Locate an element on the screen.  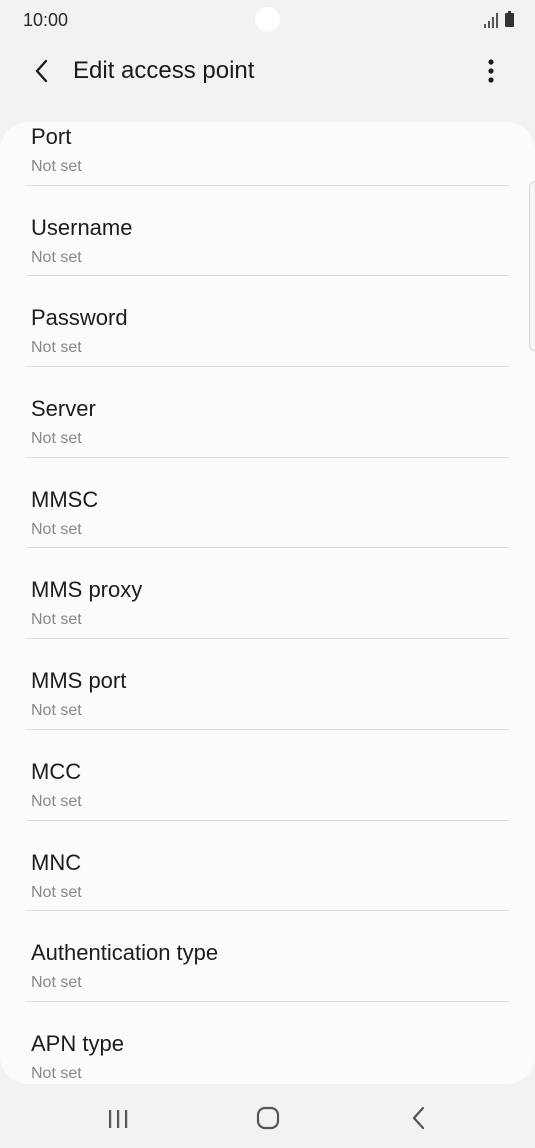
home-icon is located at coordinates (268, 1118).